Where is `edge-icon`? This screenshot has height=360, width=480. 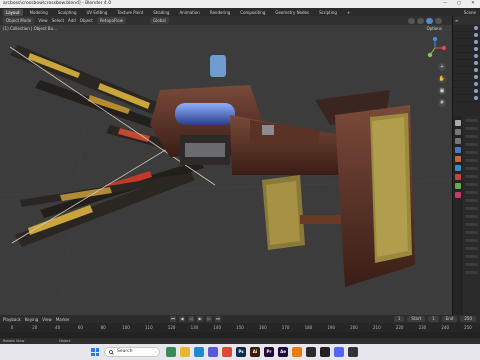 edge-icon is located at coordinates (199, 352).